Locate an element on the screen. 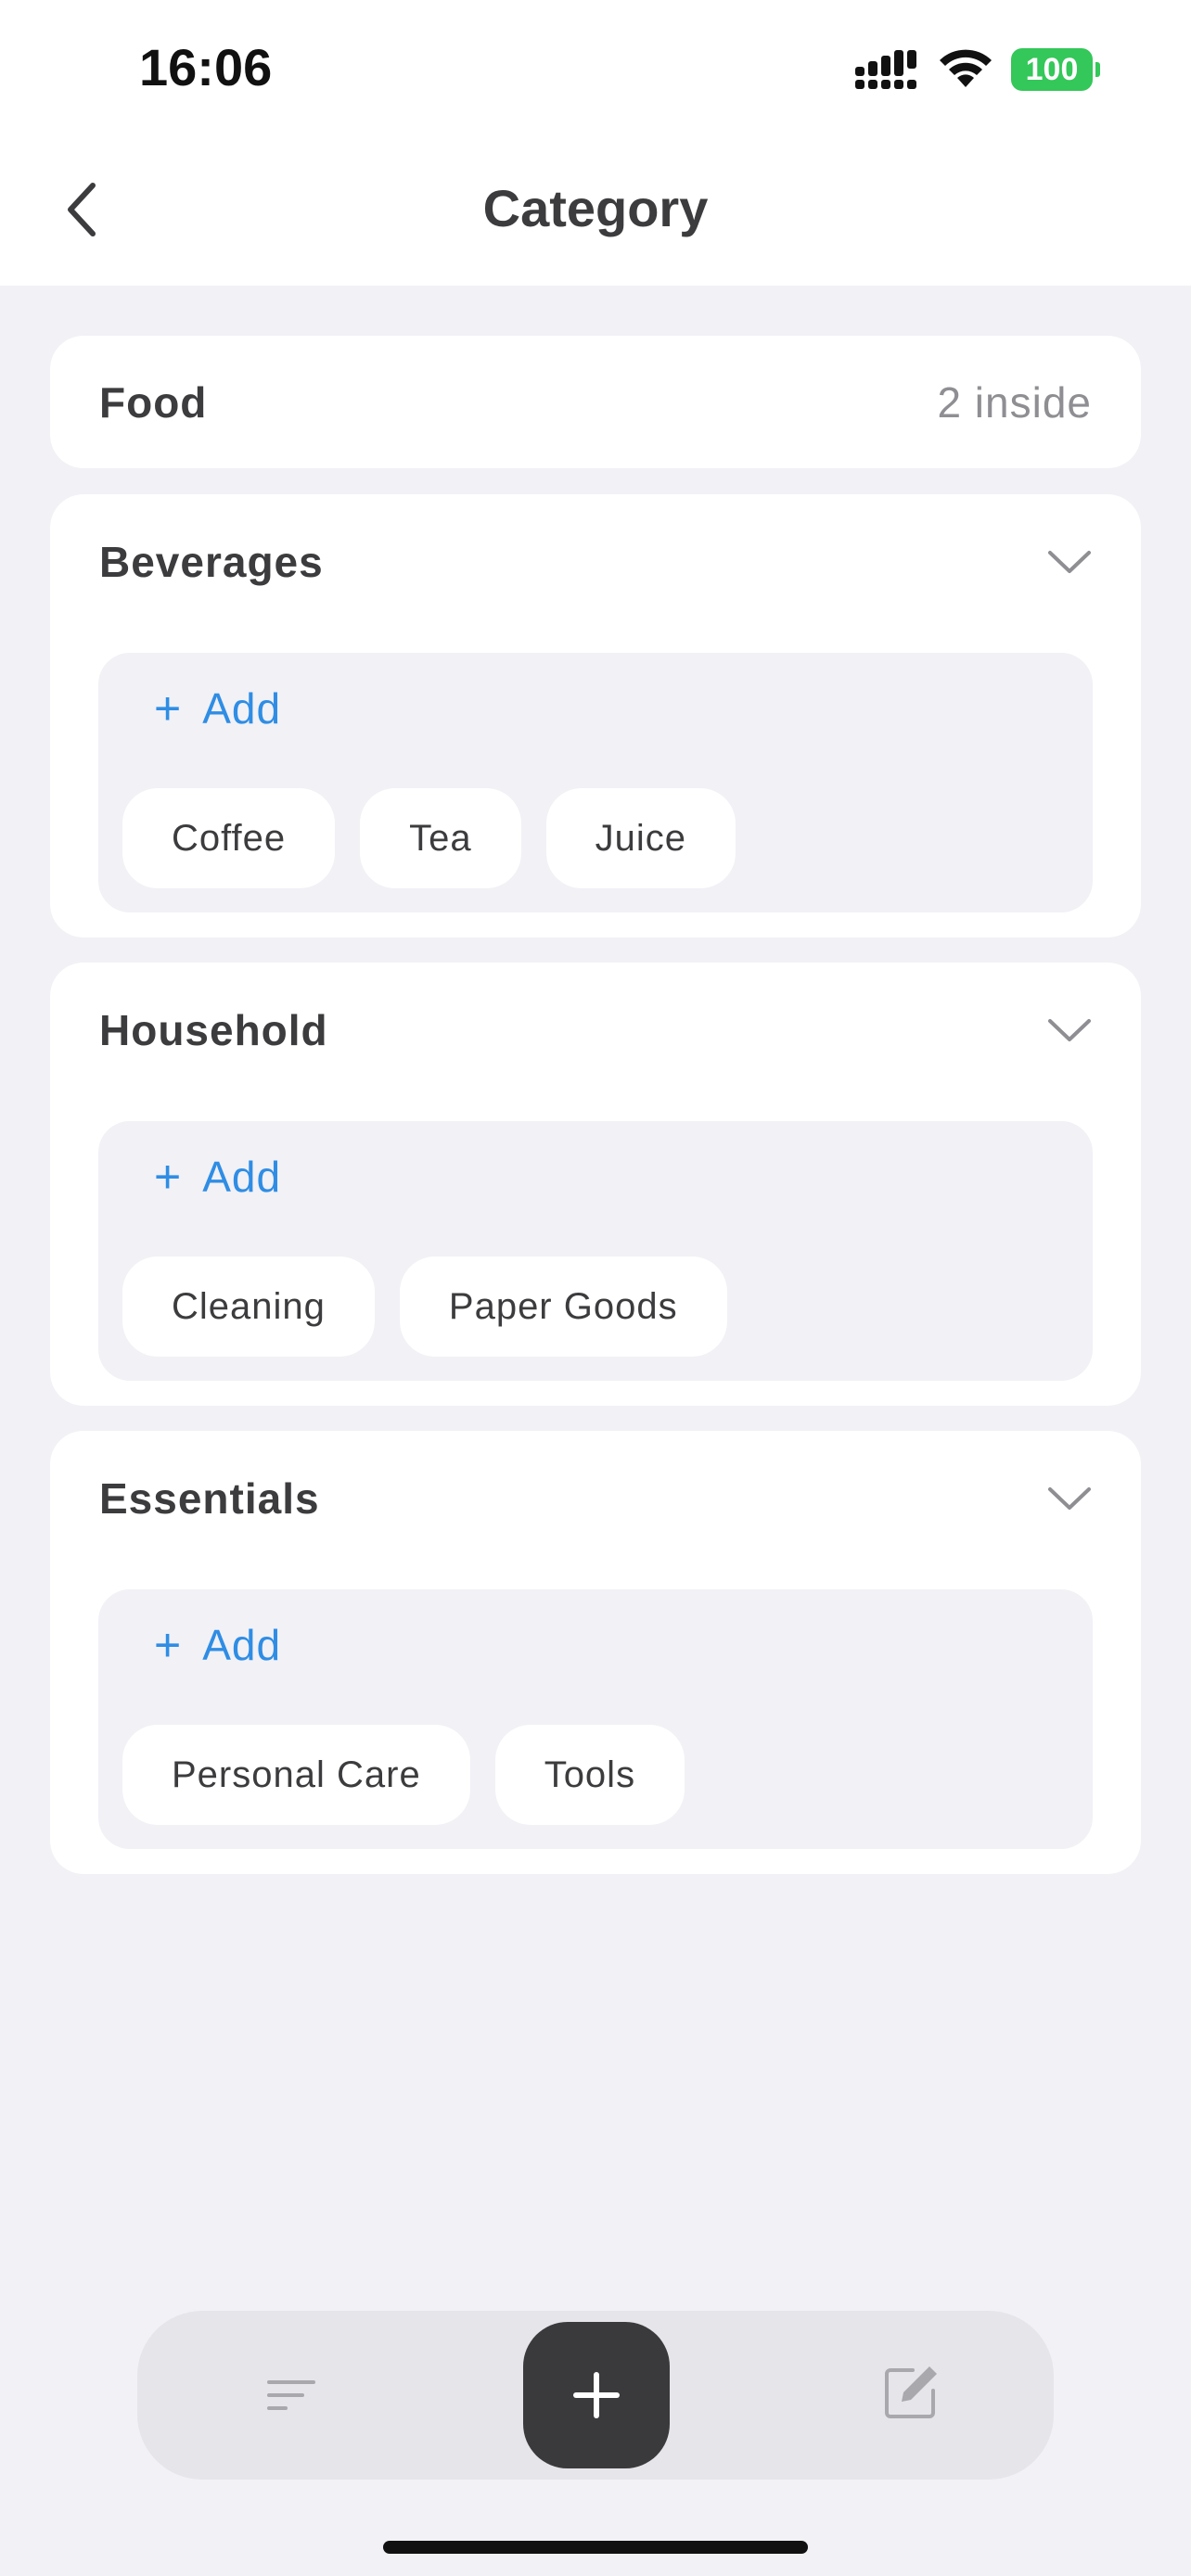 The height and width of the screenshot is (2576, 1191). category-count: 2 inside is located at coordinates (1014, 403).